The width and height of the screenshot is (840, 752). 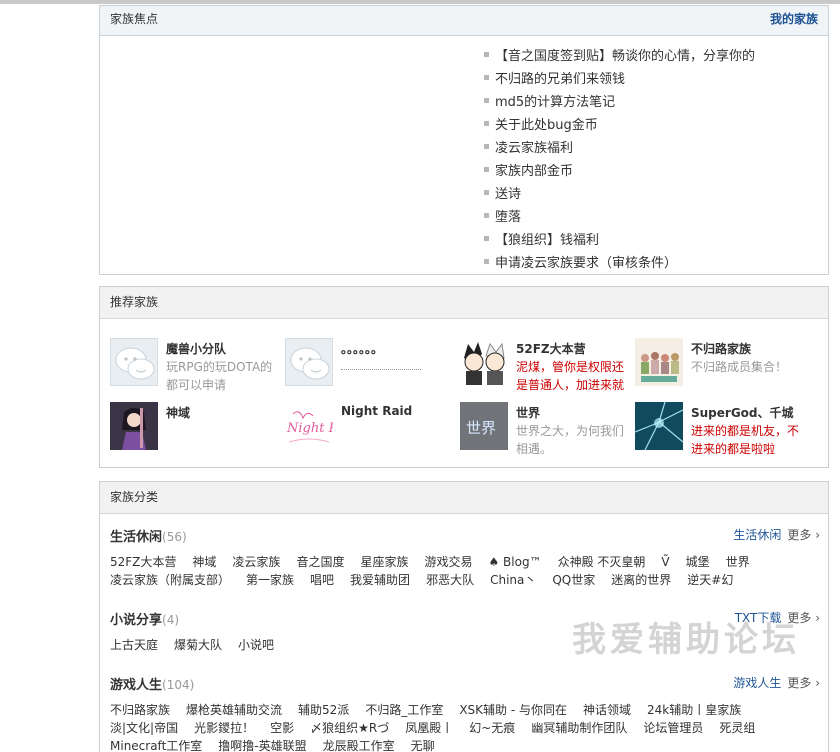 What do you see at coordinates (570, 376) in the screenshot?
I see `family-desc: 泥煤，管你是权限还是普通人，加进来就` at bounding box center [570, 376].